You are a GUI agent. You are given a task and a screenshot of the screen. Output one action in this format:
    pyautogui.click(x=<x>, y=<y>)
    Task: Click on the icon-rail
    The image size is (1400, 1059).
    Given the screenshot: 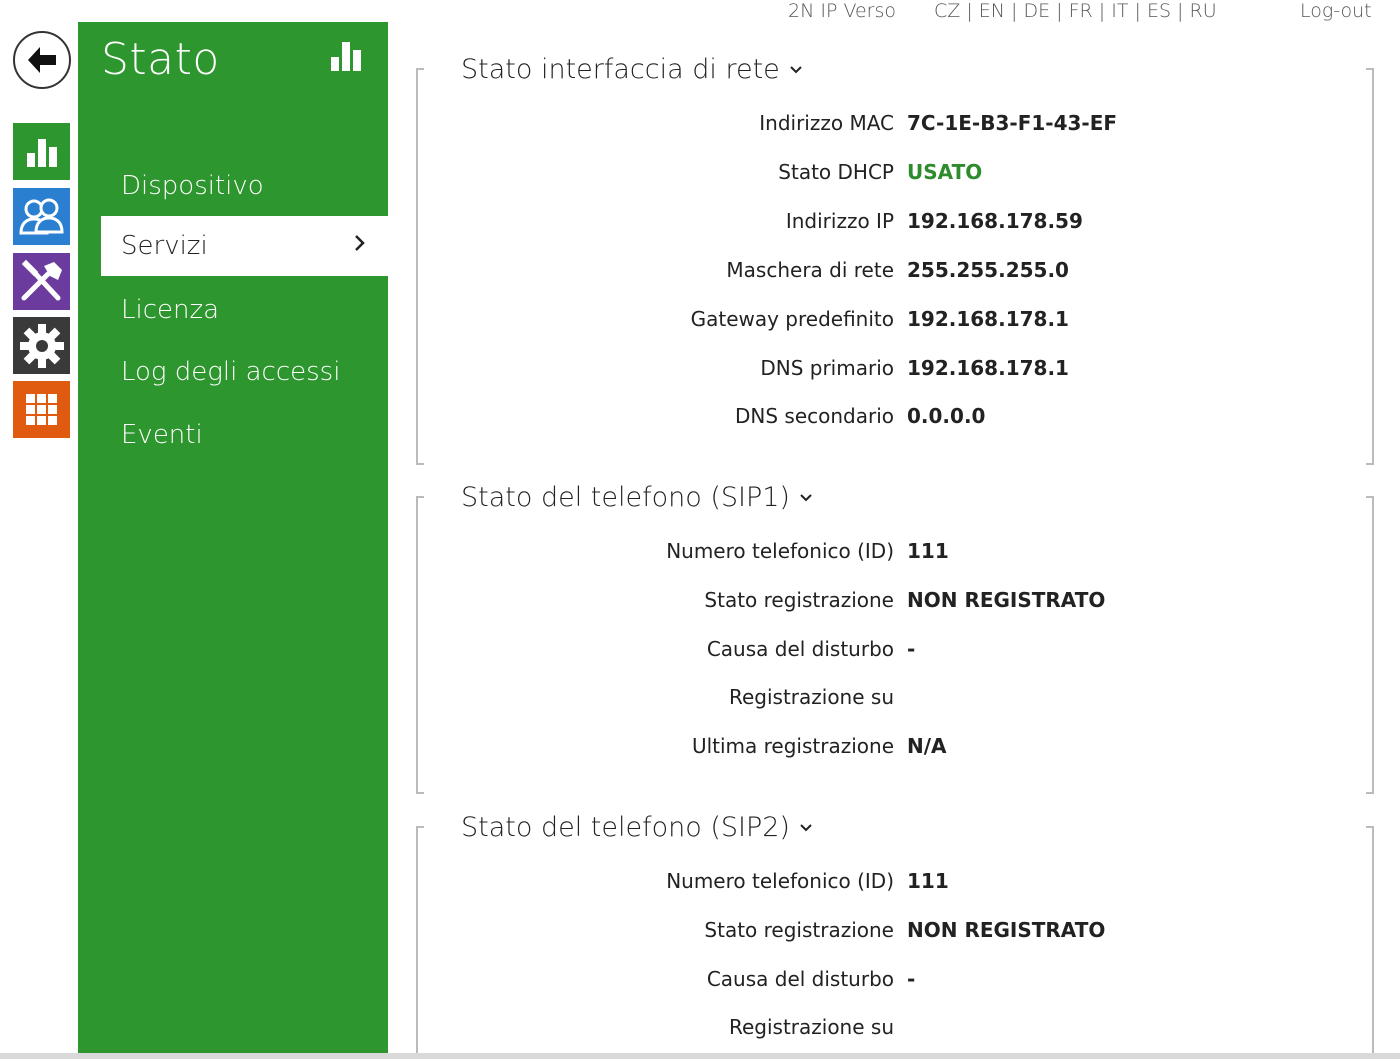 What is the action you would take?
    pyautogui.click(x=39, y=529)
    